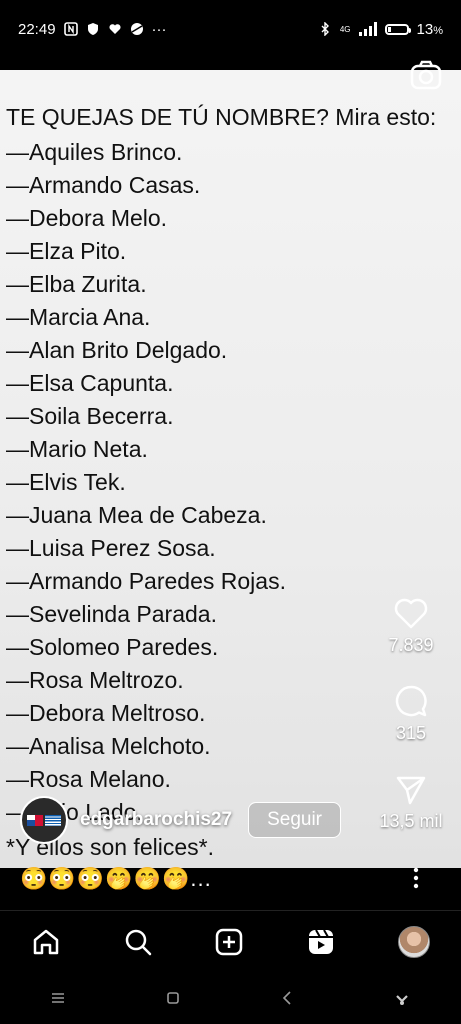 The height and width of the screenshot is (1024, 461). What do you see at coordinates (90, 416) in the screenshot?
I see `list-item: —Soila Becerra.` at bounding box center [90, 416].